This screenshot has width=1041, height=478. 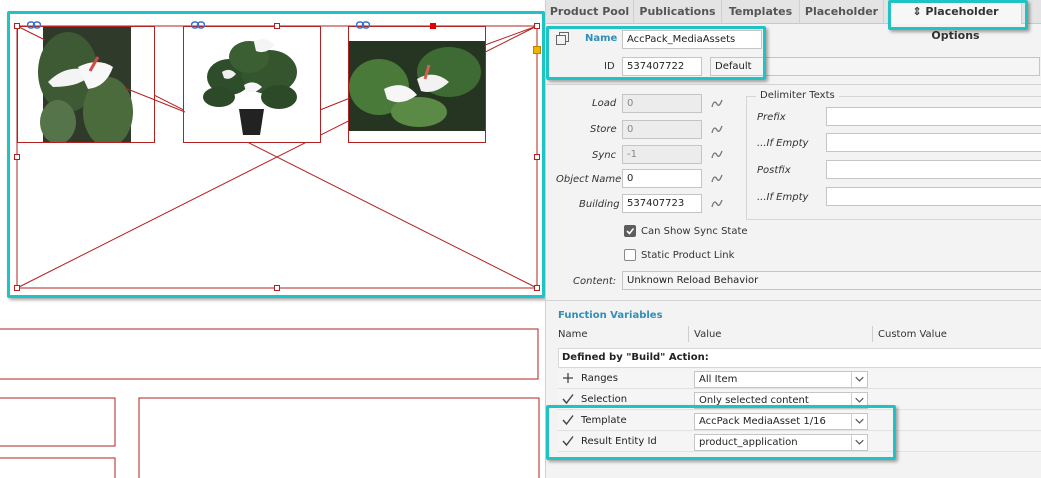 I want to click on content-field: Unknown Reload Behavior, so click(x=831, y=280).